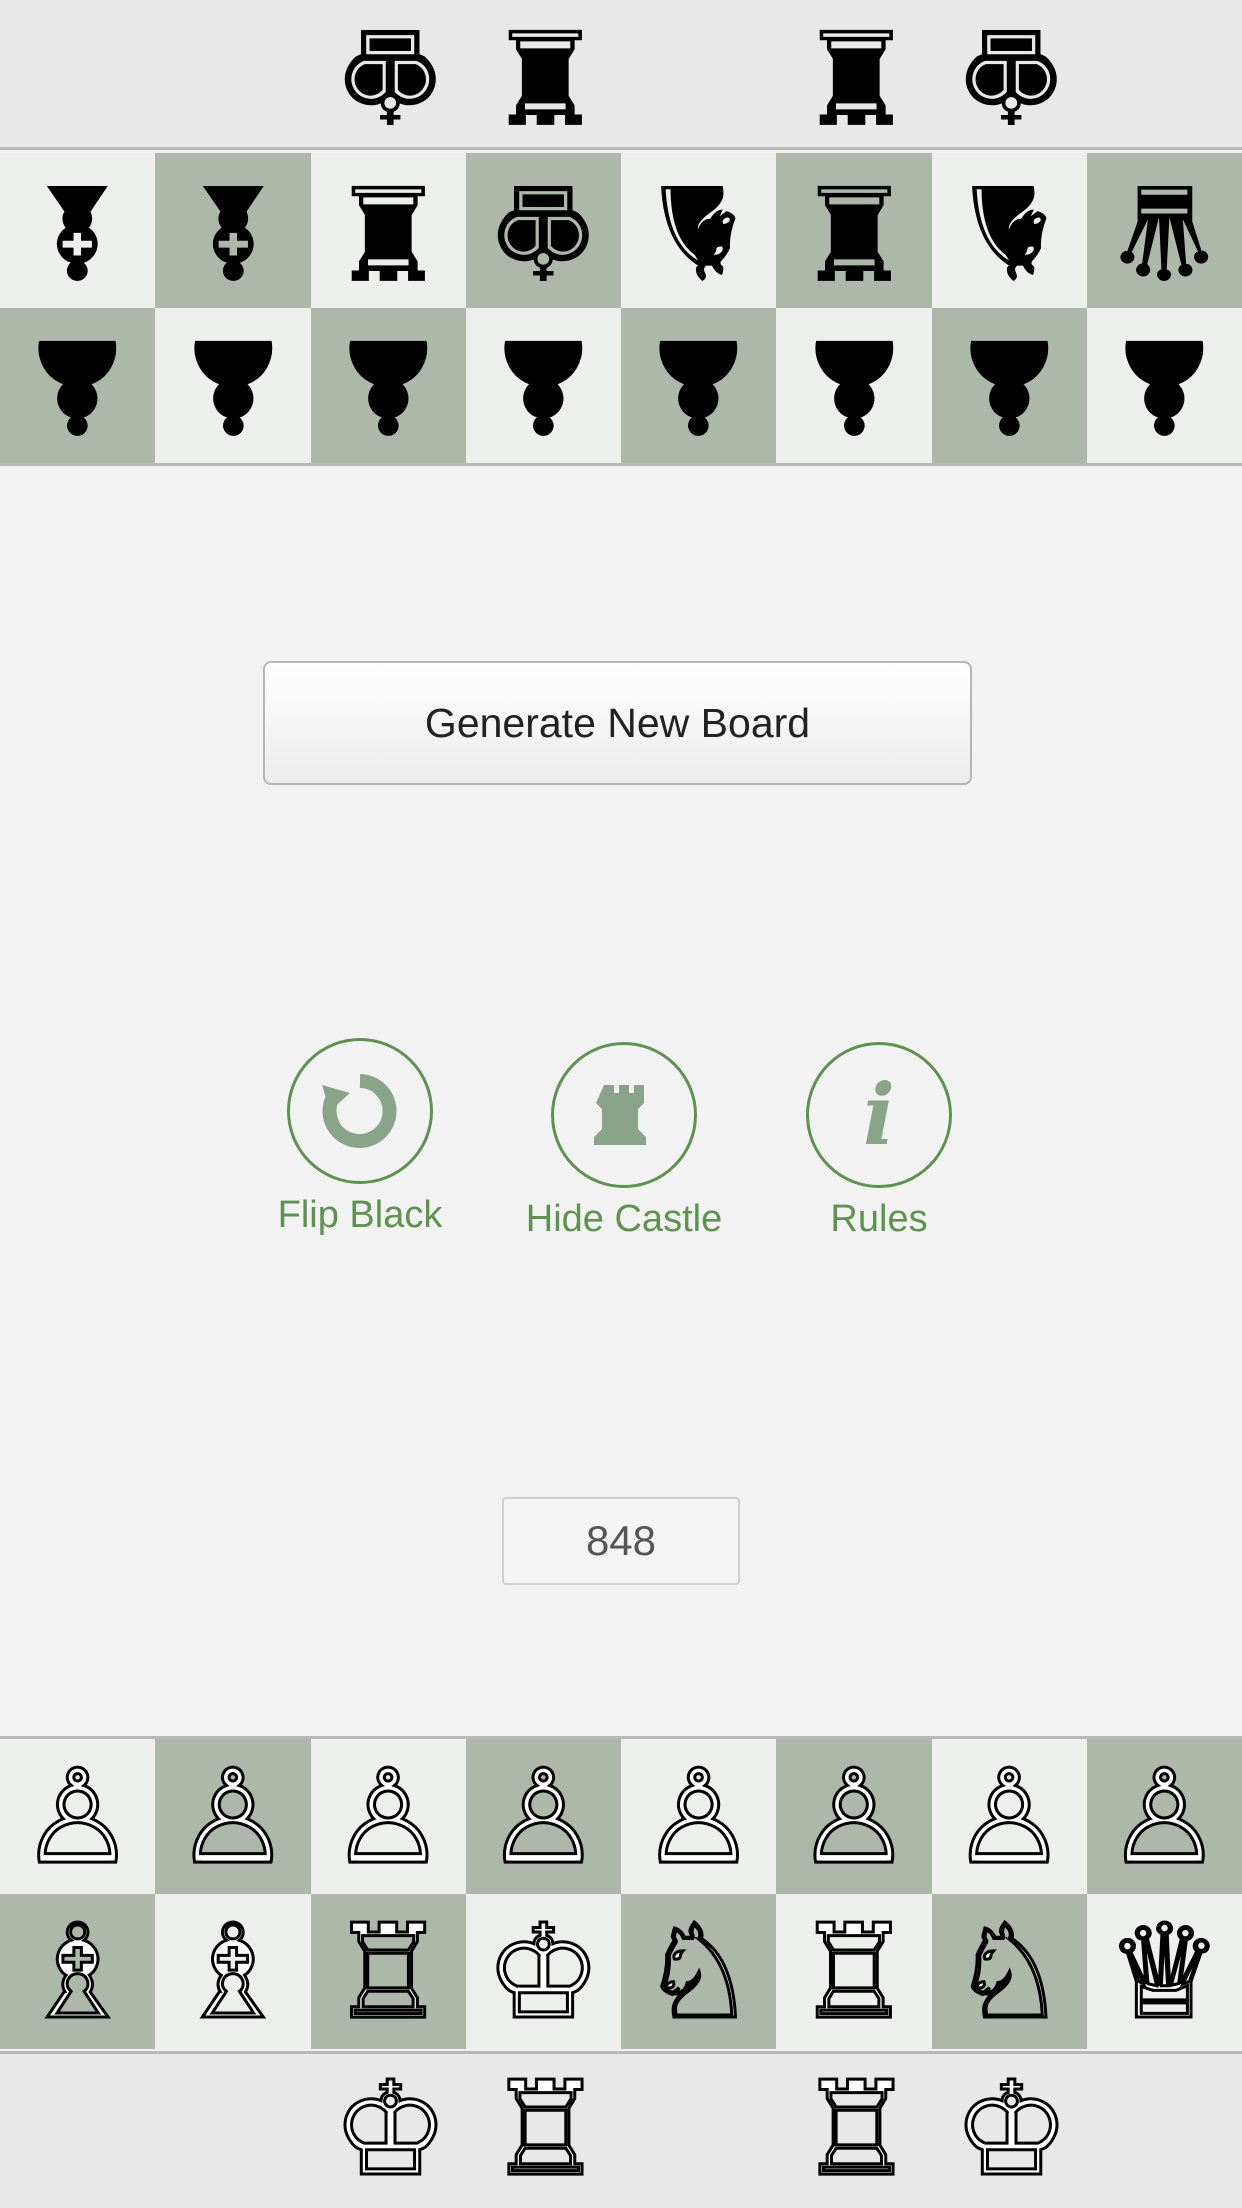 The image size is (1242, 2208). I want to click on white-reserve-rook-2: ♖, so click(856, 2129).